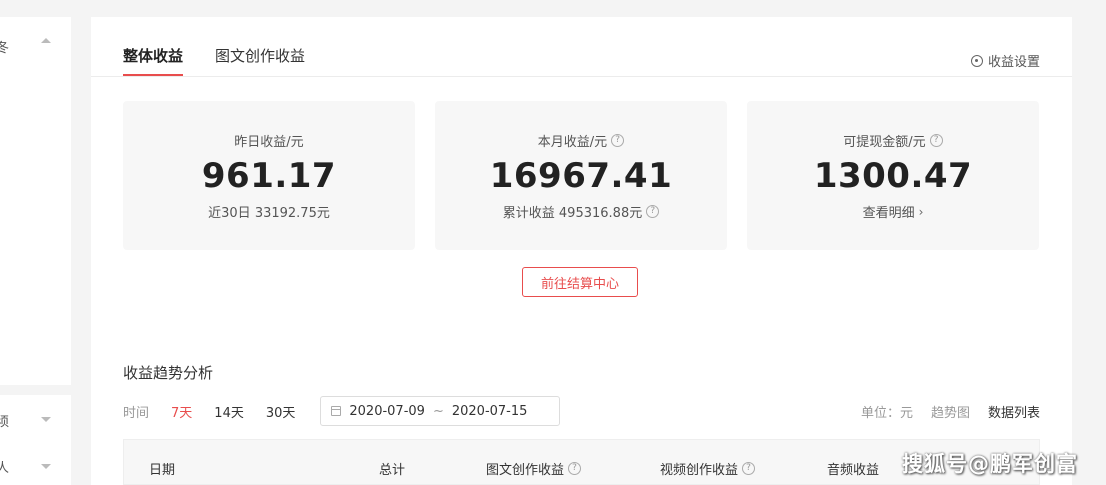 The height and width of the screenshot is (485, 1106). Describe the element at coordinates (572, 213) in the screenshot. I see `stat-sub: 累计收益 495316.88元` at that location.